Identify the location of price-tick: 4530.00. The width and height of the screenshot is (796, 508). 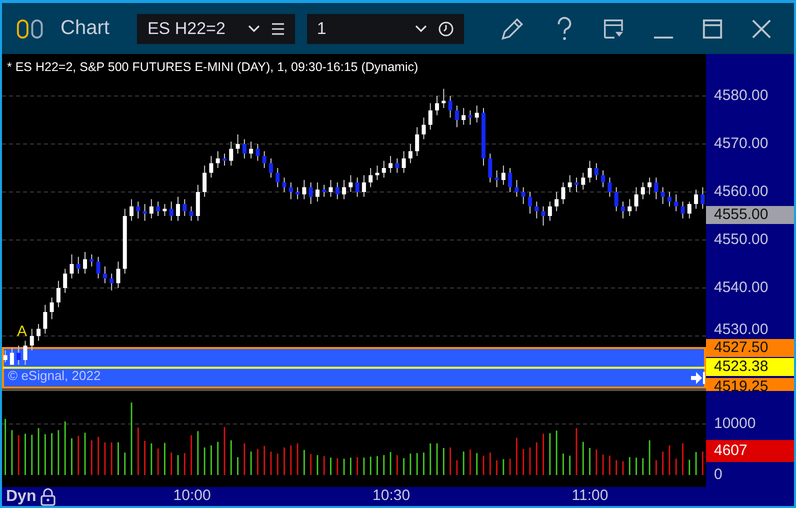
(741, 330).